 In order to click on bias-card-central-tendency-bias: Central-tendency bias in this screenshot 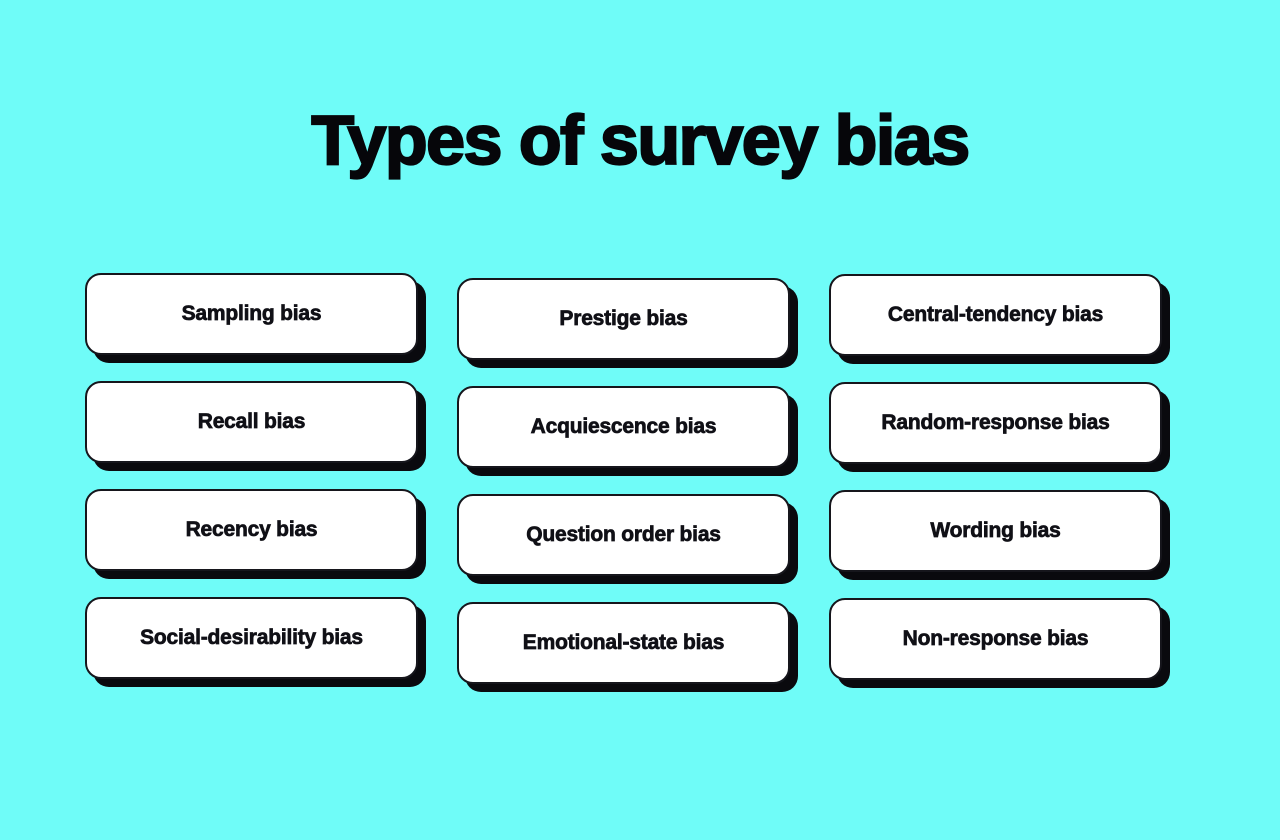, I will do `click(995, 315)`.